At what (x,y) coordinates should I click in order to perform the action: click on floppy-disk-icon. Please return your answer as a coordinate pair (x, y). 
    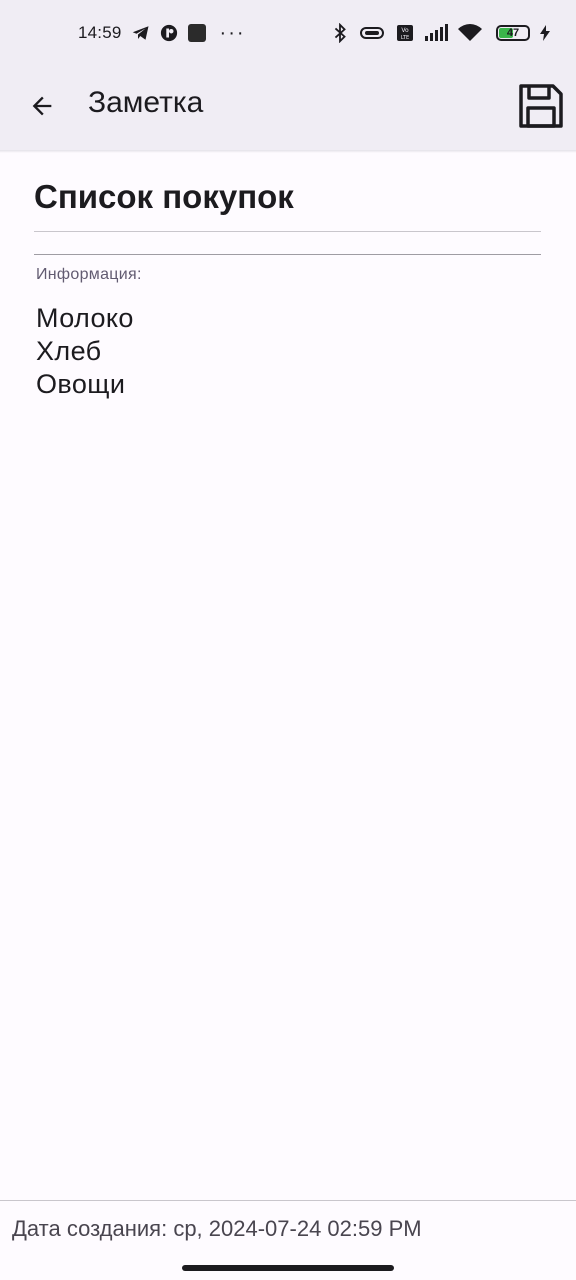
    Looking at the image, I should click on (541, 106).